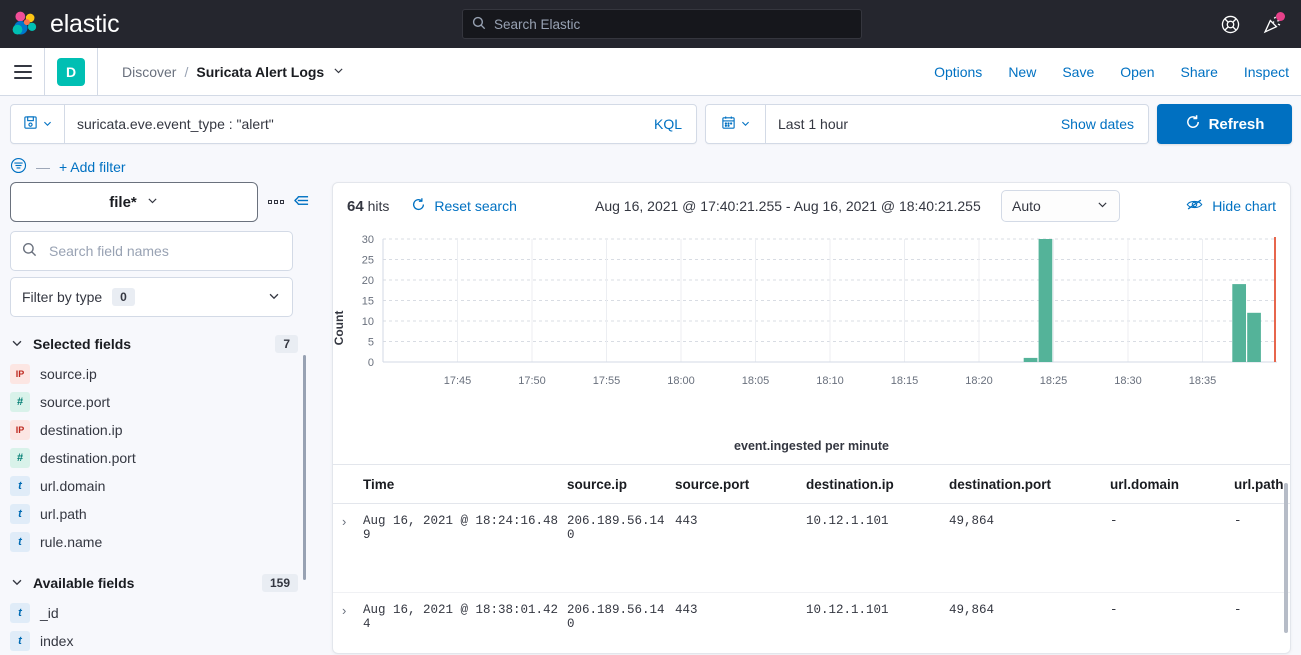 This screenshot has width=1301, height=655. What do you see at coordinates (1230, 24) in the screenshot?
I see `help-lifebuoy-icon` at bounding box center [1230, 24].